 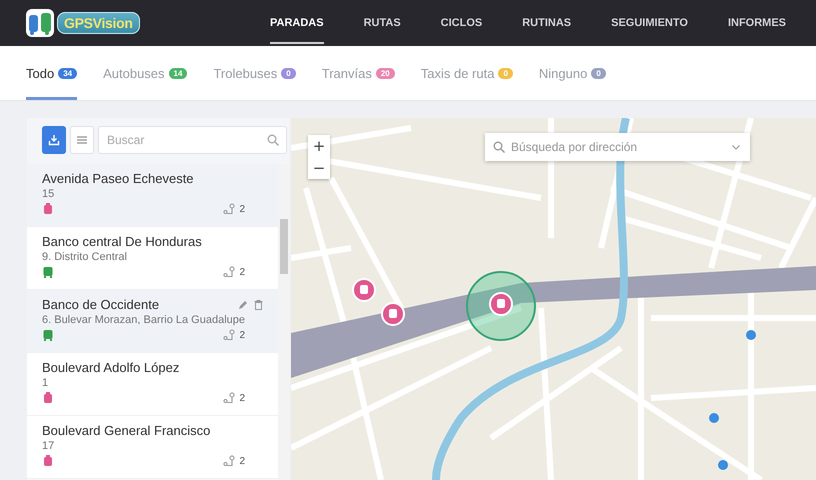 What do you see at coordinates (319, 146) in the screenshot?
I see `zoom-in-button: +` at bounding box center [319, 146].